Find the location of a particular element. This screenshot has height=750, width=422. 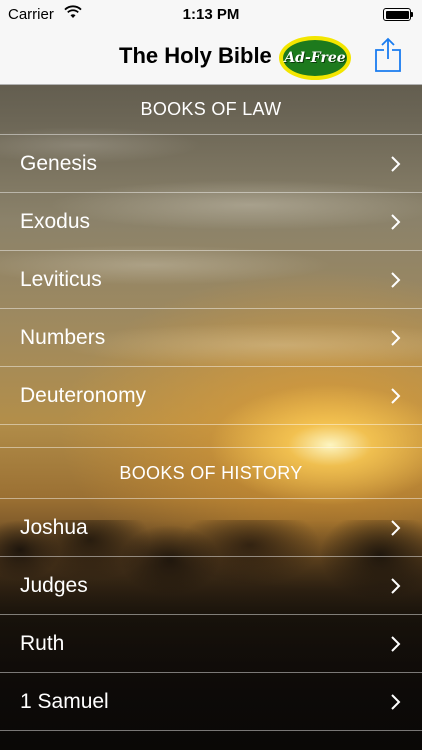

clock: 1:13 PM is located at coordinates (211, 14).